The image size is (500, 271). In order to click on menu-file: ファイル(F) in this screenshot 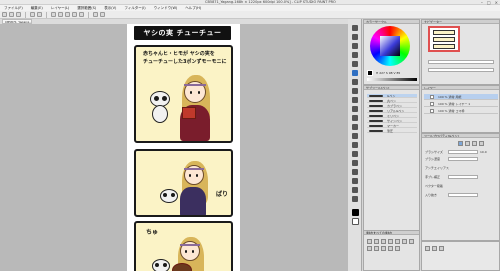, I will do `click(13, 8)`.